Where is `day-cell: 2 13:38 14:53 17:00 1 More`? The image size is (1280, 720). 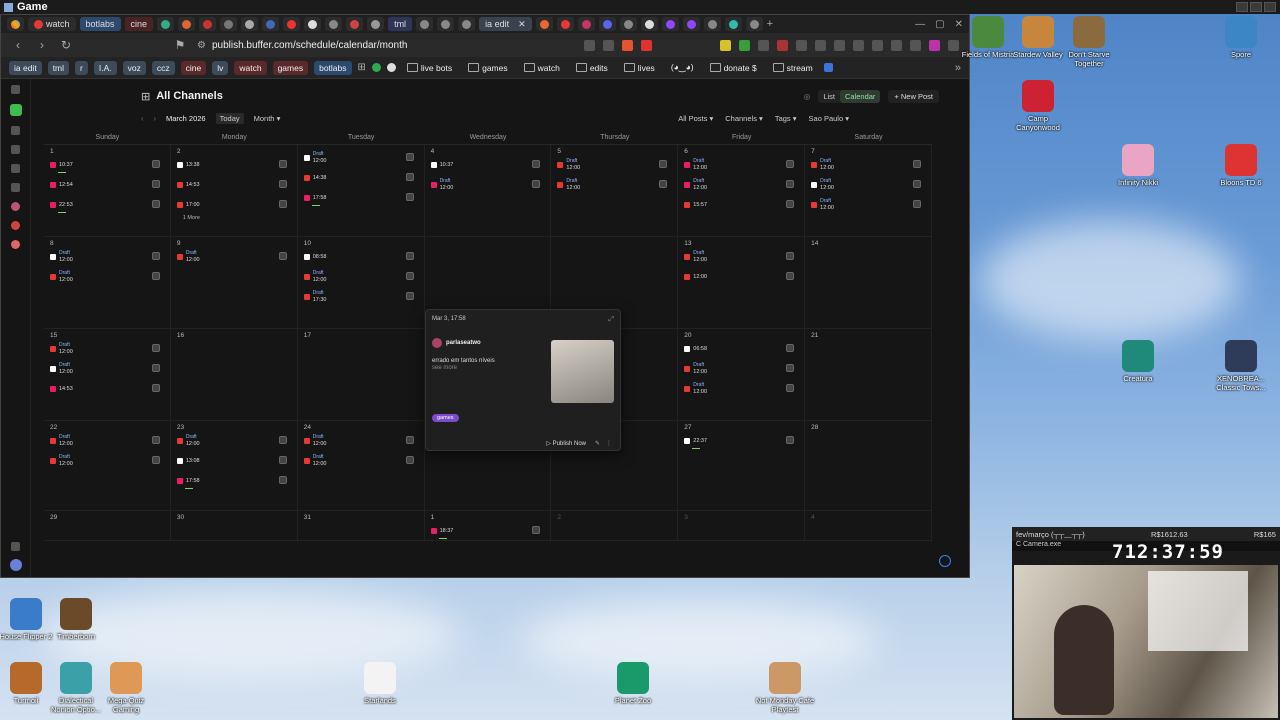
day-cell: 2 13:38 14:53 17:00 1 More is located at coordinates (234, 191).